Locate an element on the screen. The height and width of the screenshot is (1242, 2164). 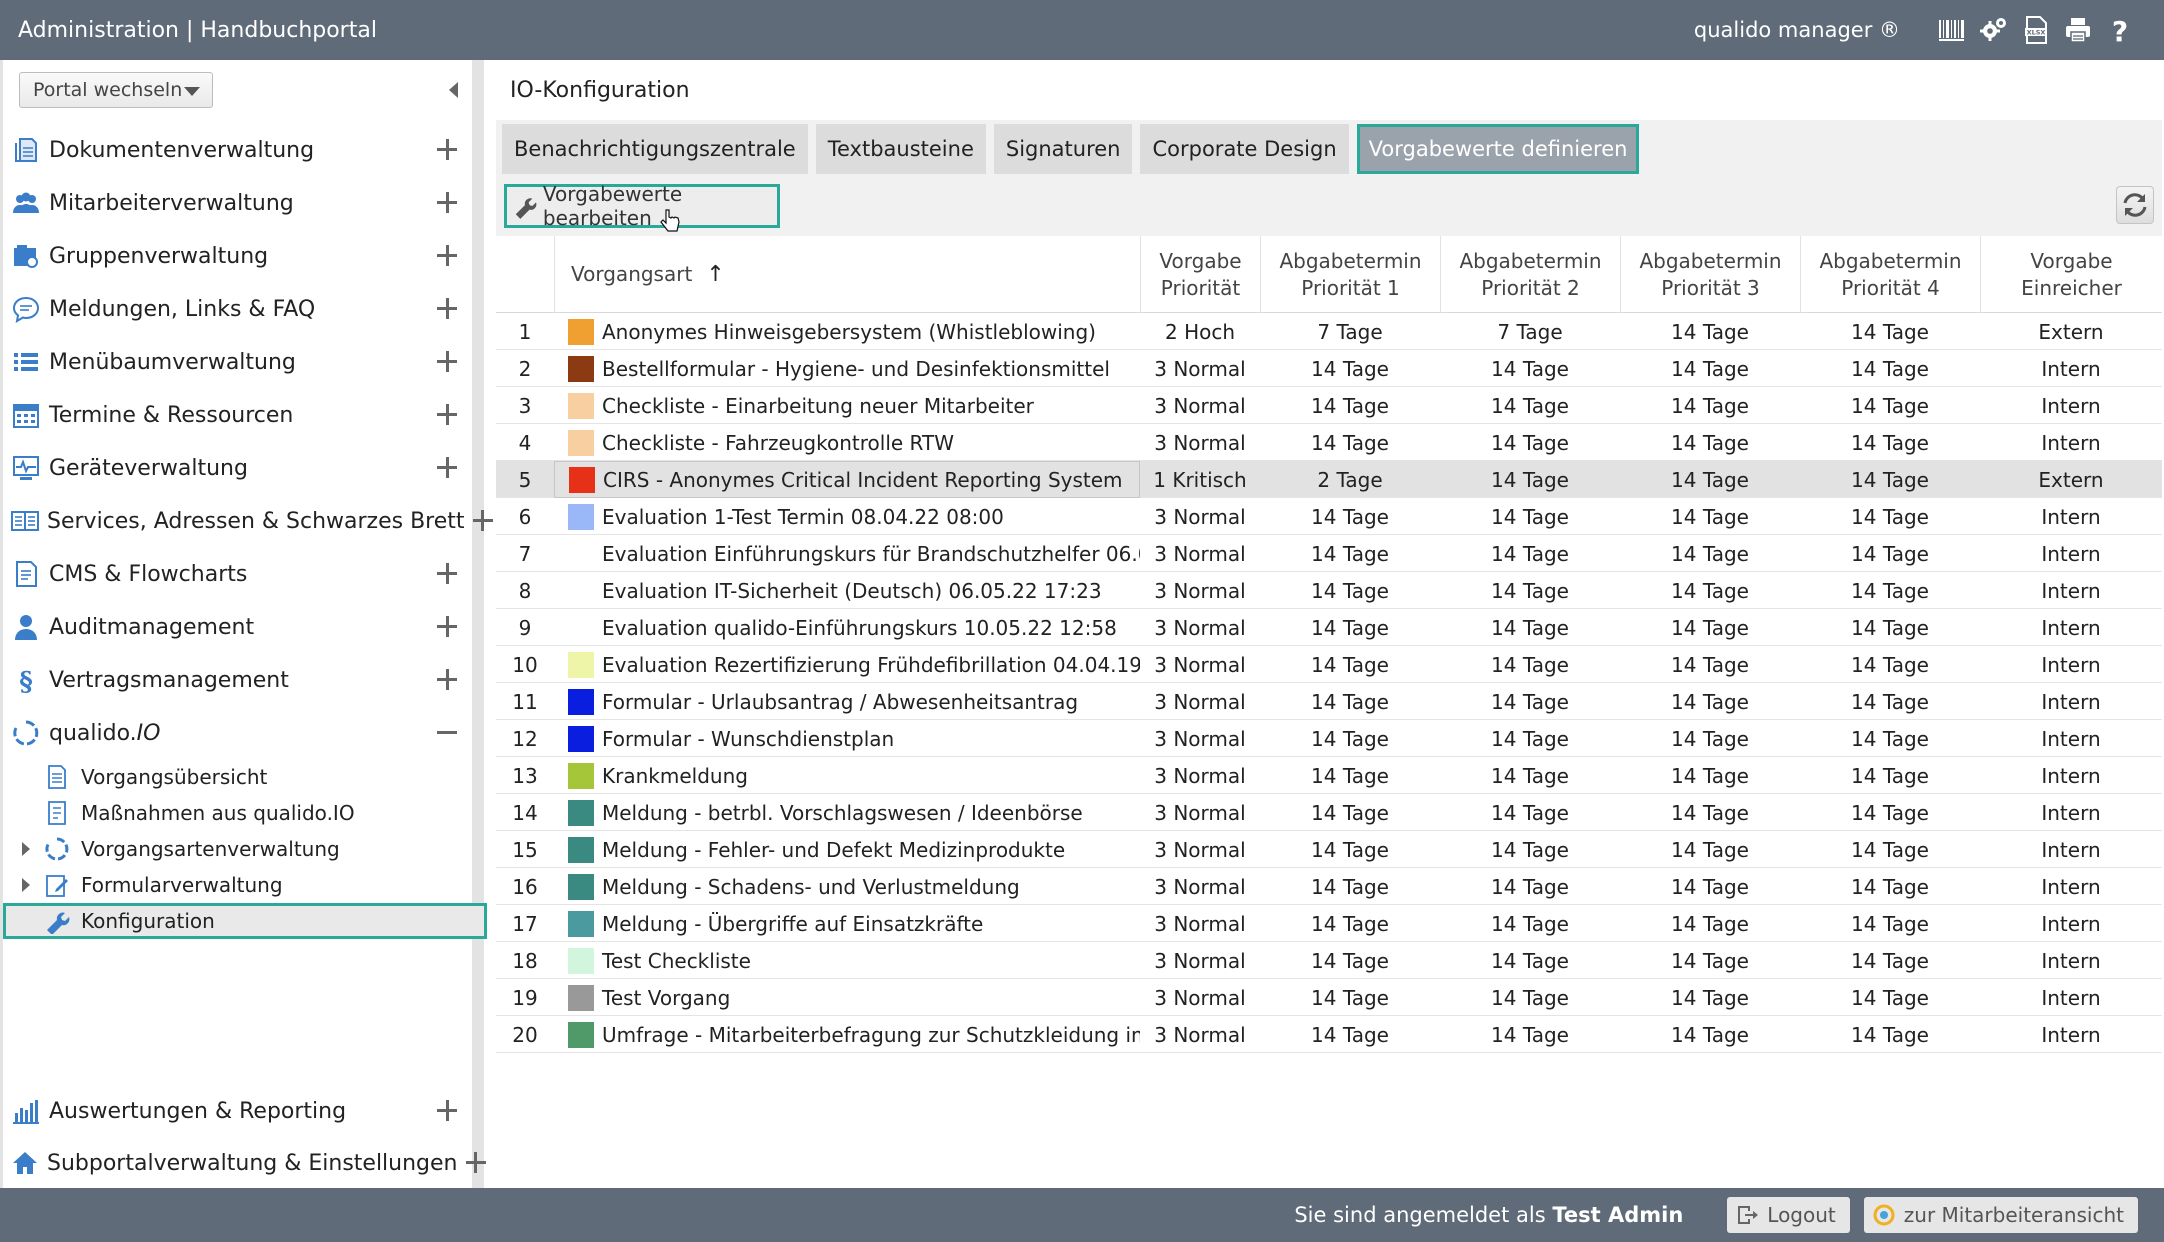
sidebar-item-label: qualido.IO is located at coordinates (105, 733).